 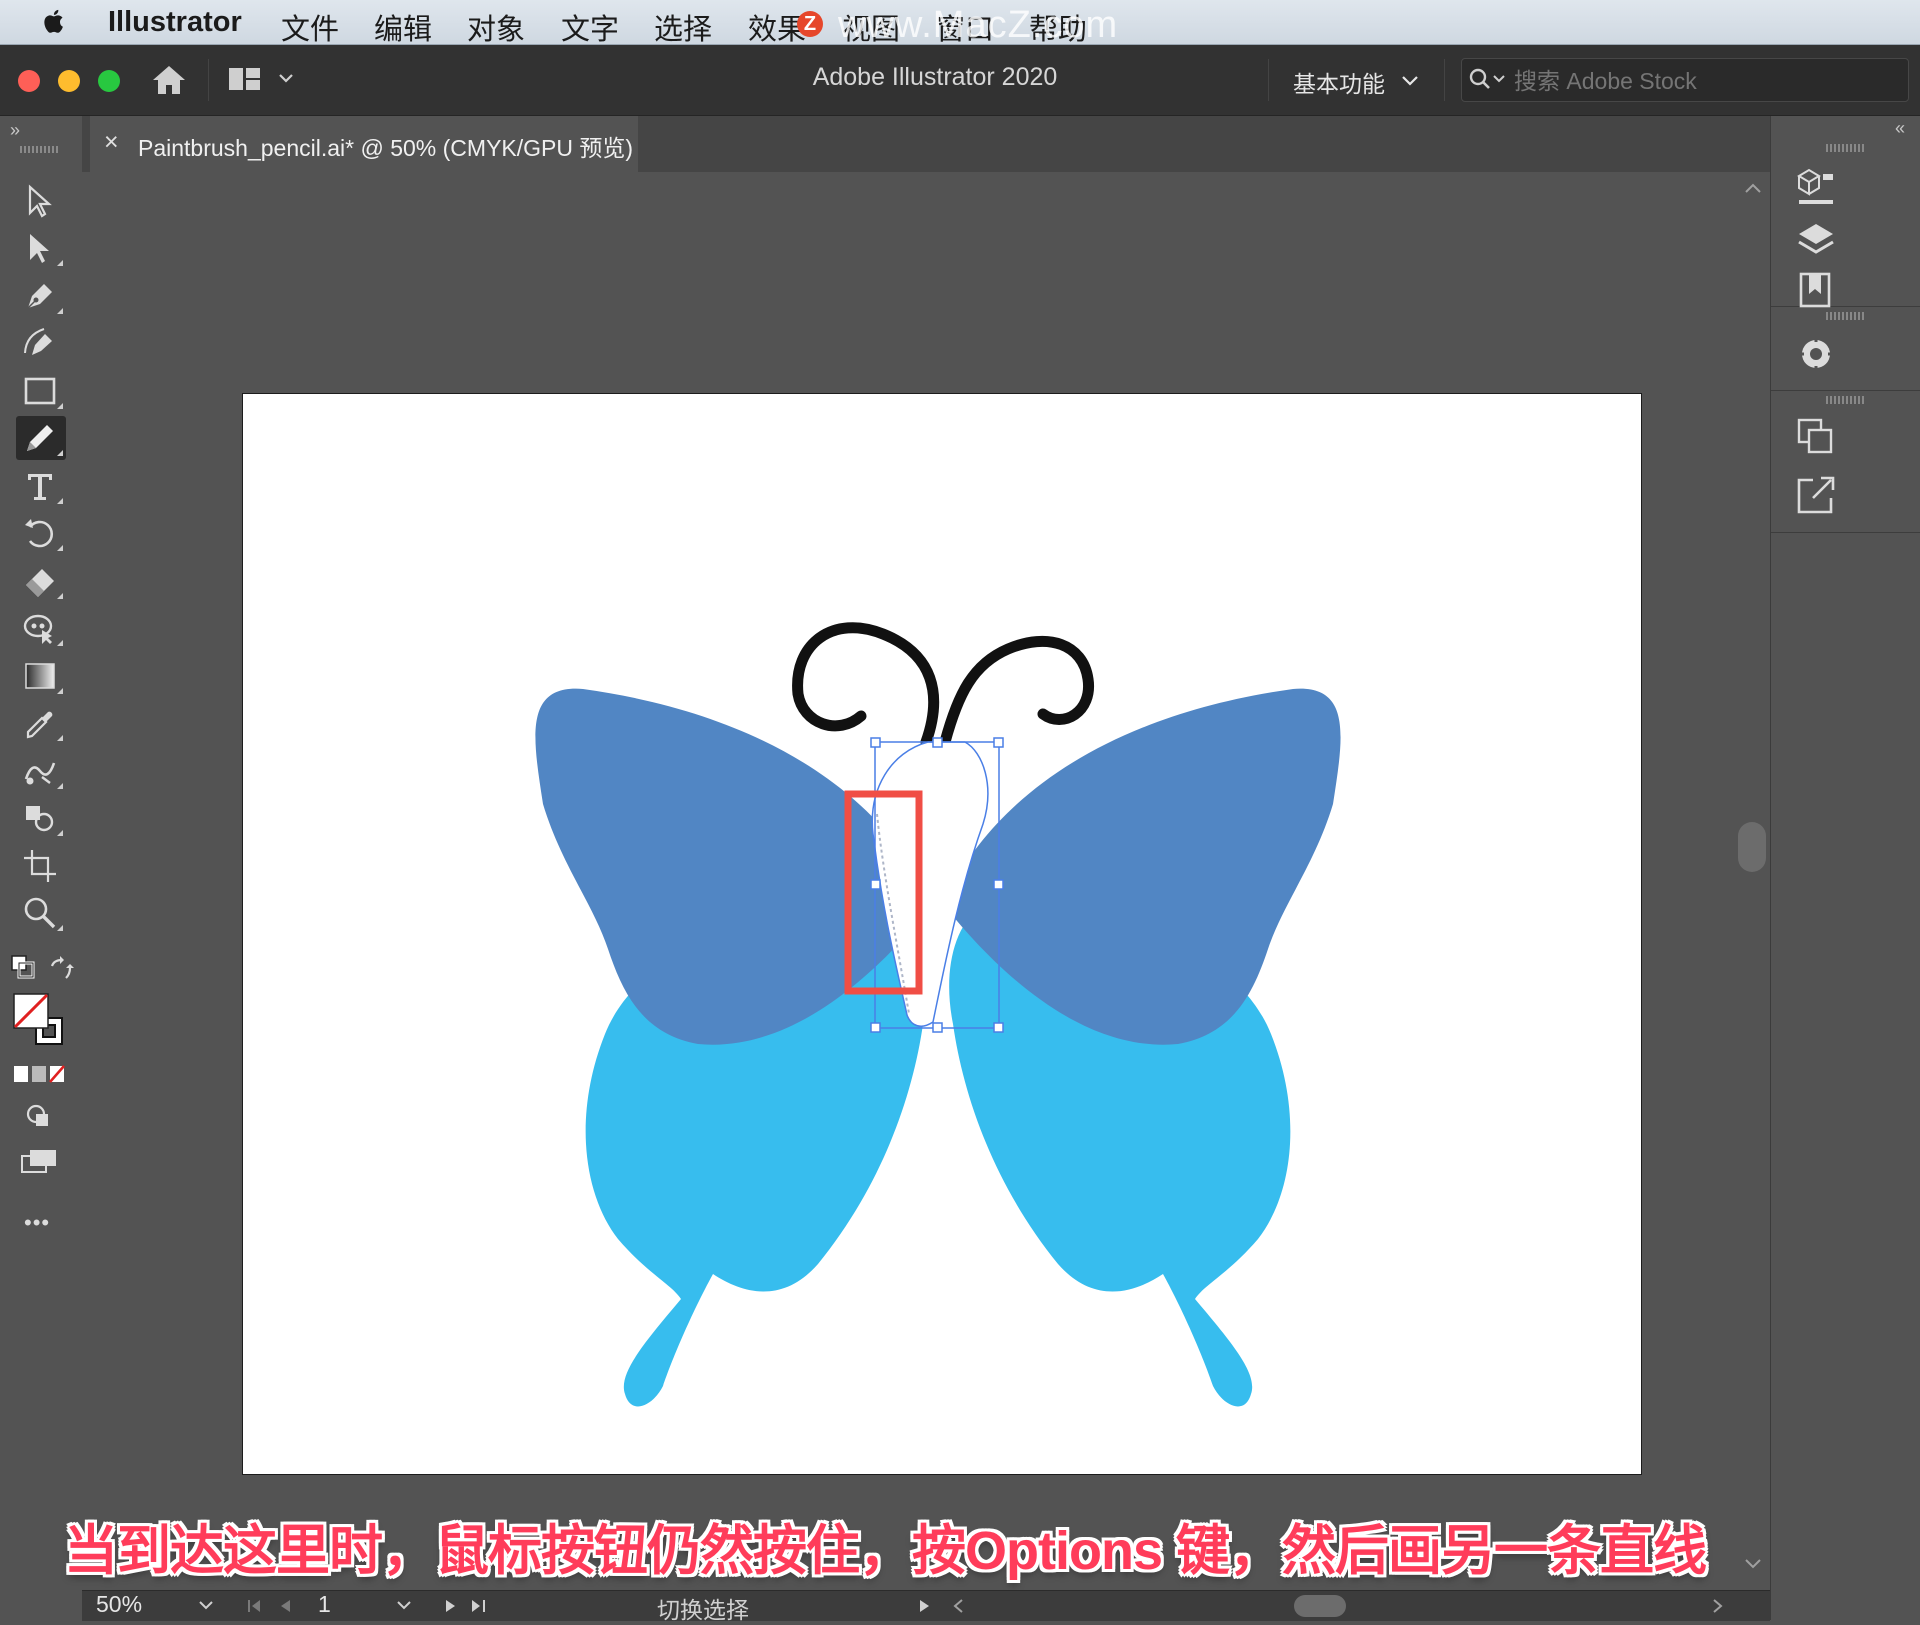 I want to click on watermark-badge: Z, so click(x=810, y=24).